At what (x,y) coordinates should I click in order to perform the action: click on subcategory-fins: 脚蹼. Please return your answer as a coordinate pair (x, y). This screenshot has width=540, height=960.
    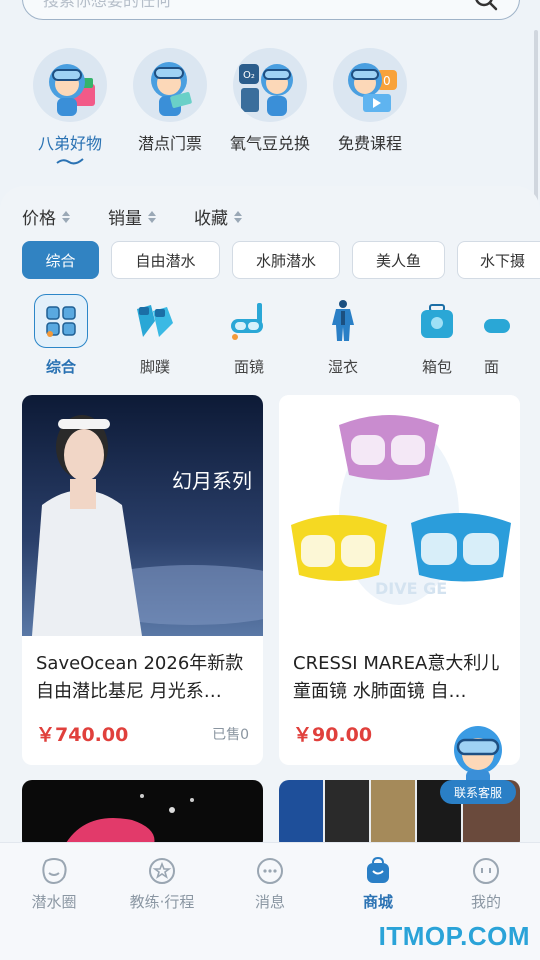
    Looking at the image, I should click on (155, 335).